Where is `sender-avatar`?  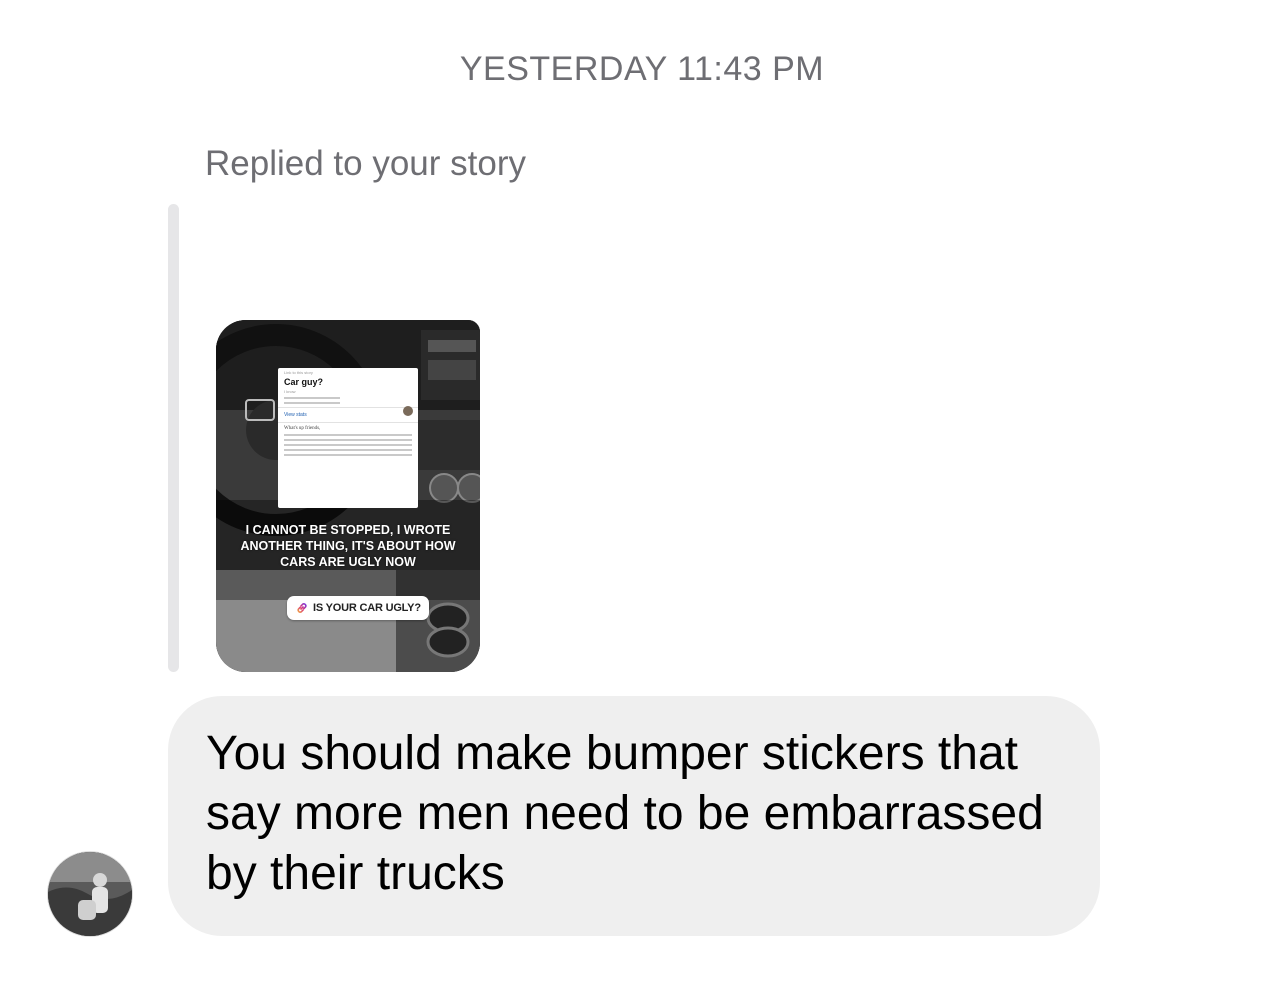 sender-avatar is located at coordinates (90, 894).